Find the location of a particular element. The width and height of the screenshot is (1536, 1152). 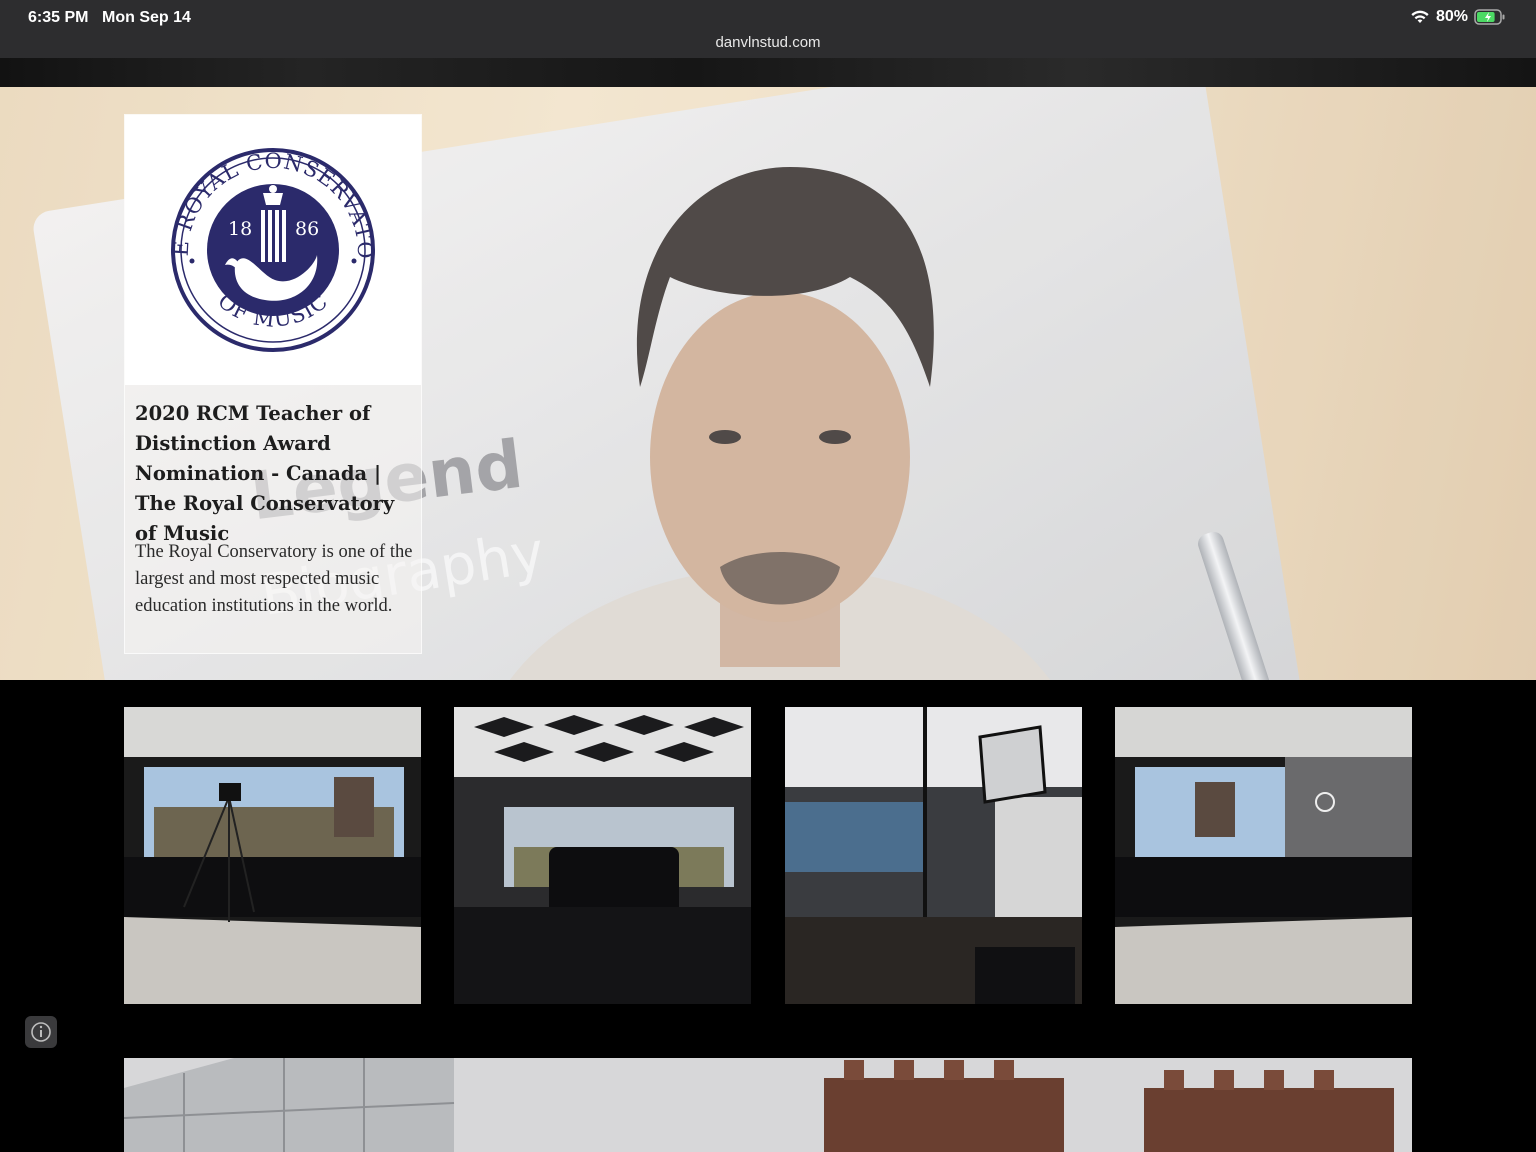

logo-year-right: 86 is located at coordinates (307, 229).